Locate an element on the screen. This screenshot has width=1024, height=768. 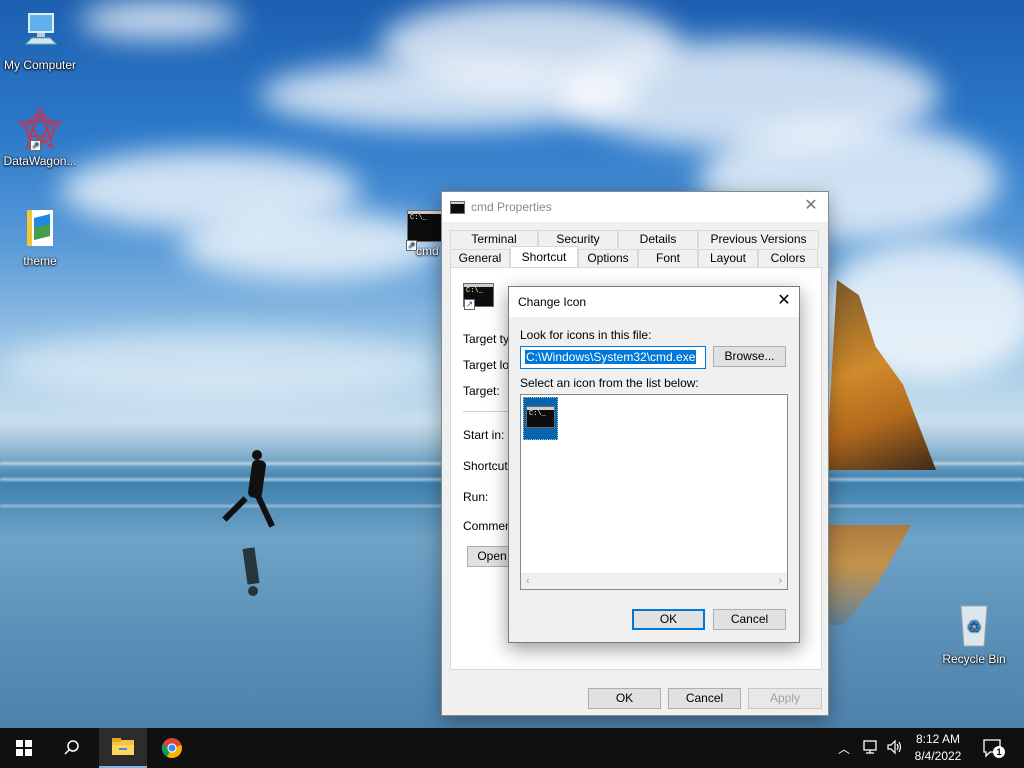
apply-button: Apply is located at coordinates (785, 698).